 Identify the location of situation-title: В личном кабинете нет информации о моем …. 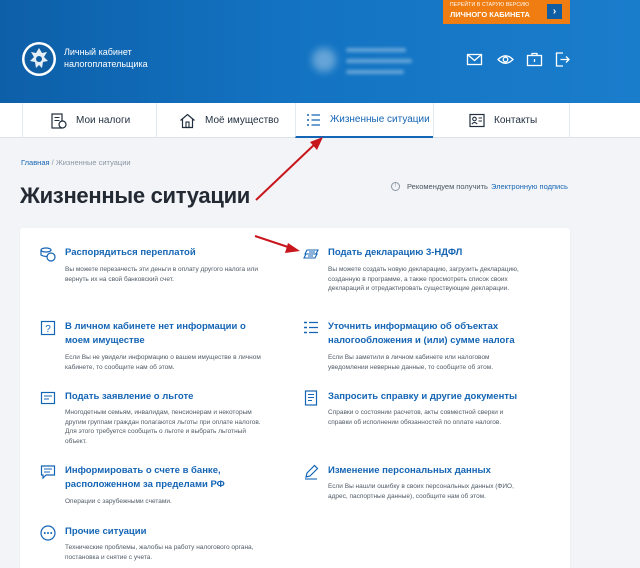
(167, 334).